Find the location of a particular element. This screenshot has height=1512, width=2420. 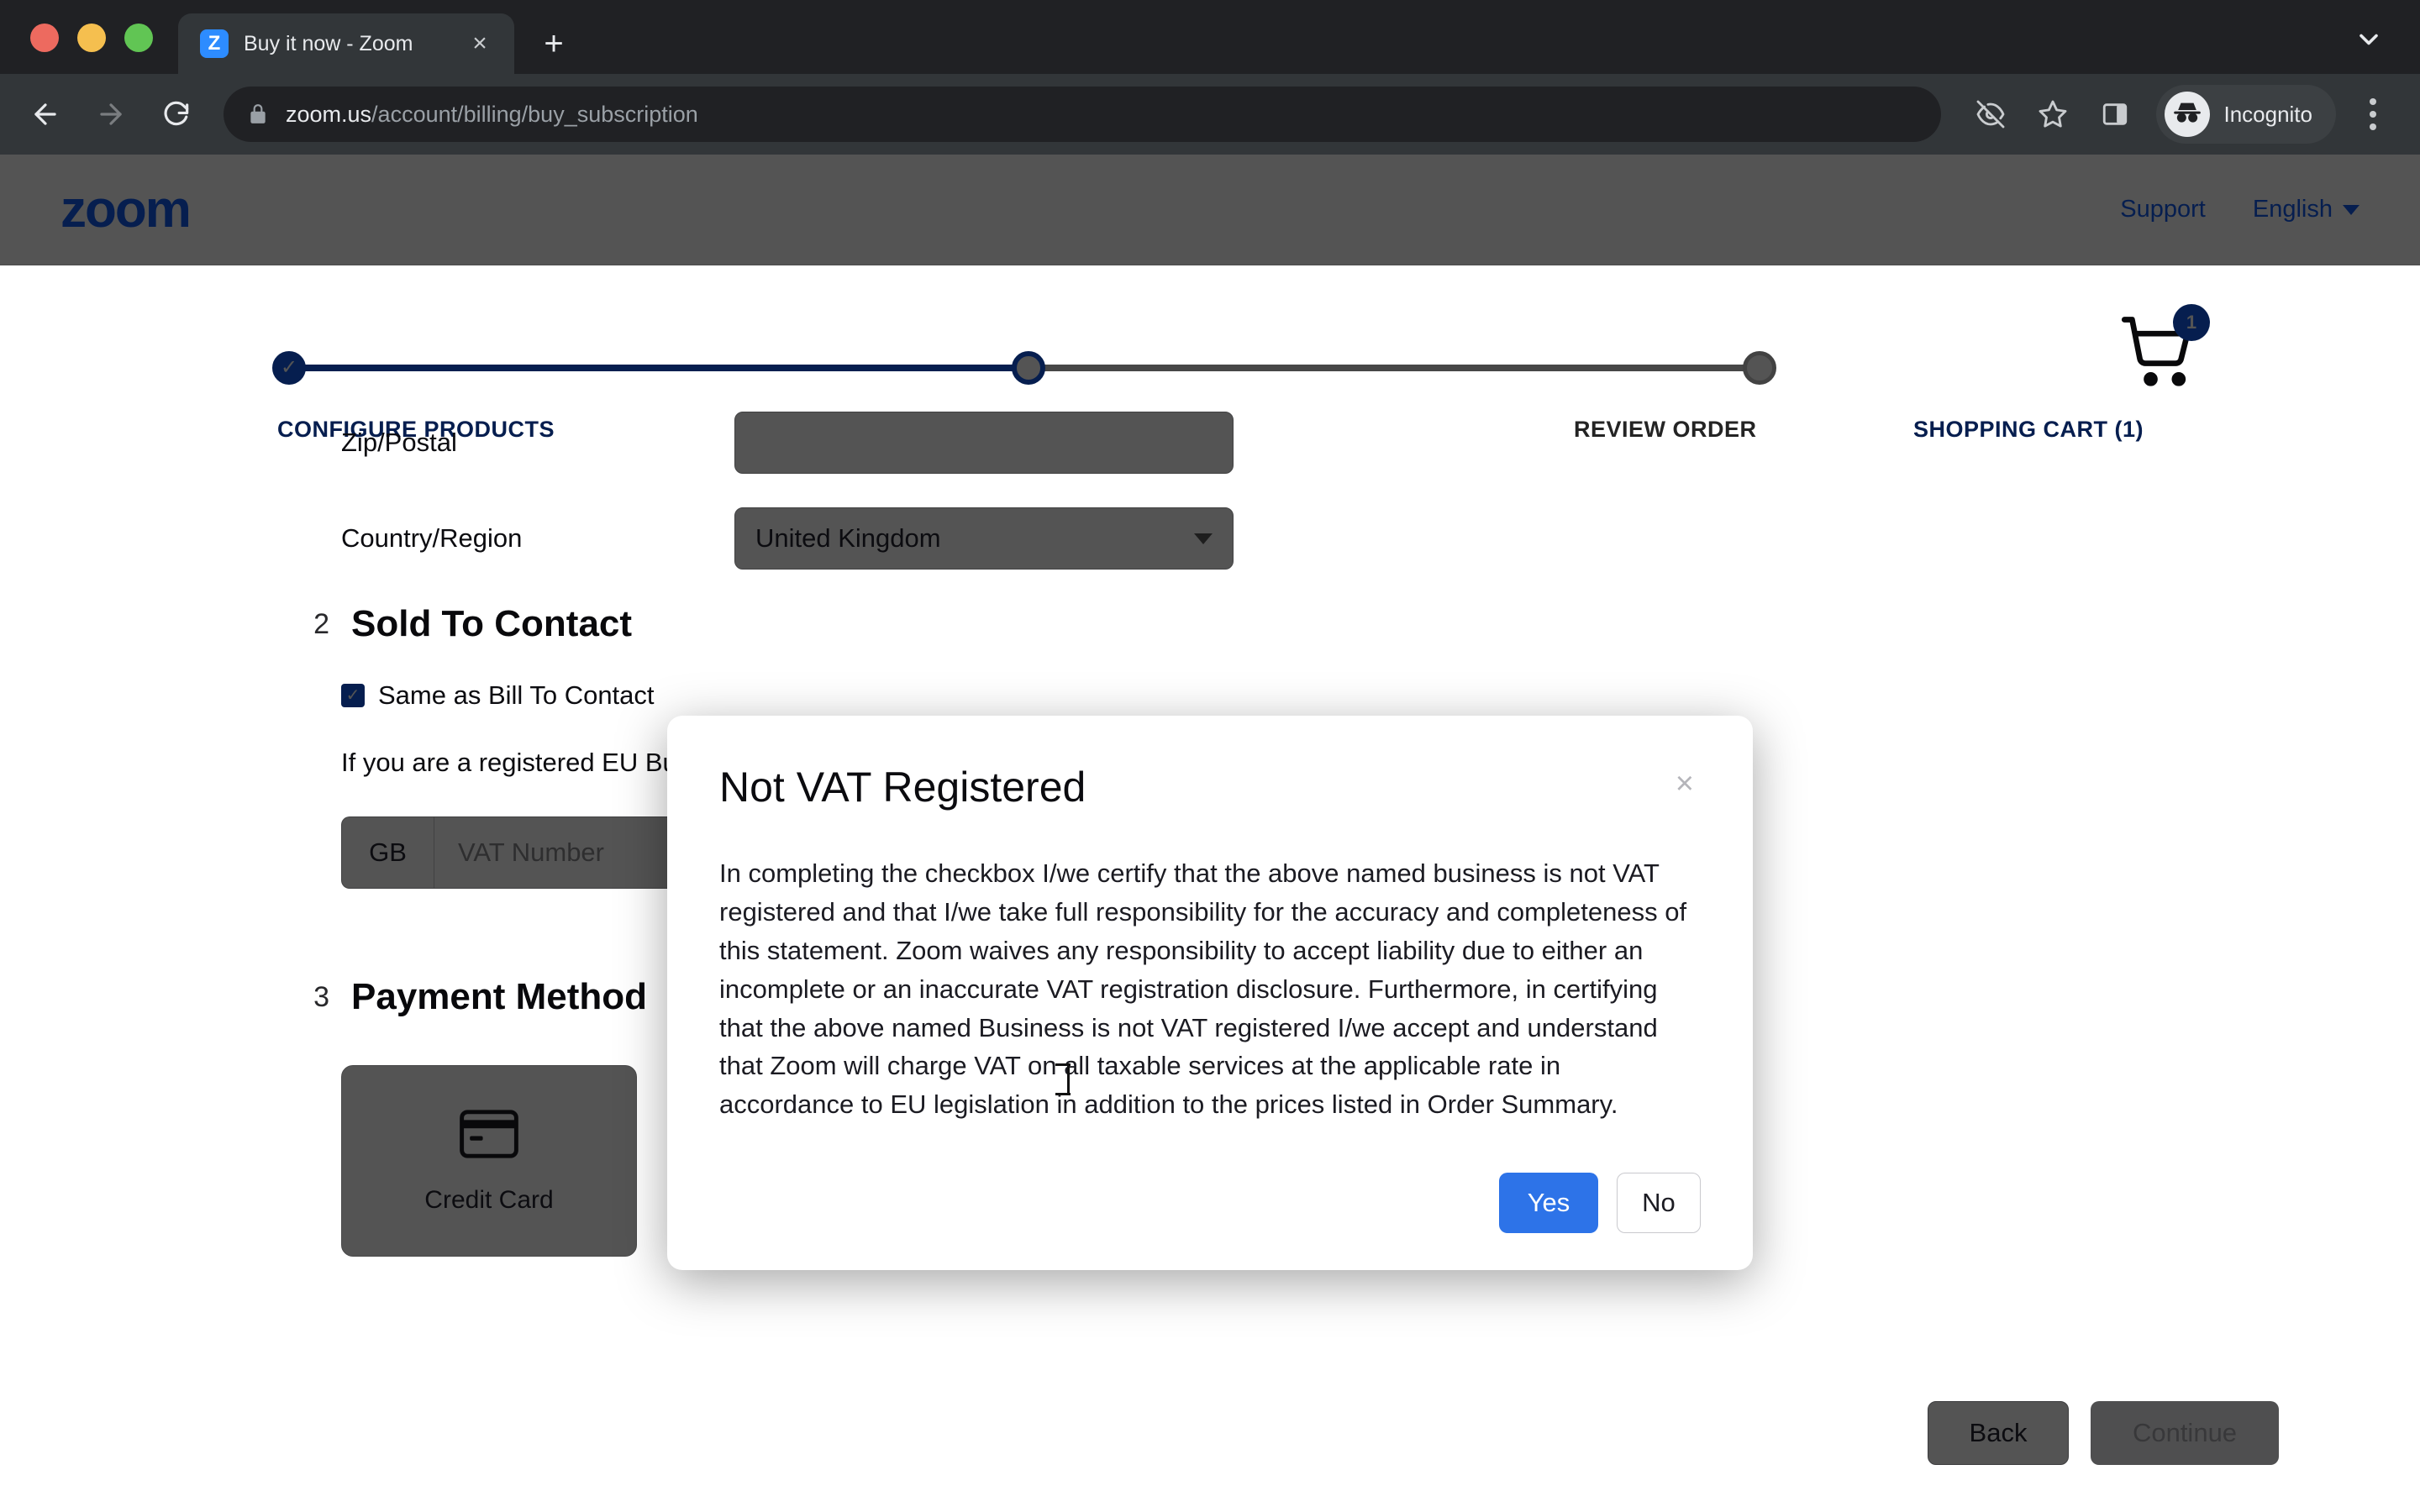

close-window-button is located at coordinates (44, 38).